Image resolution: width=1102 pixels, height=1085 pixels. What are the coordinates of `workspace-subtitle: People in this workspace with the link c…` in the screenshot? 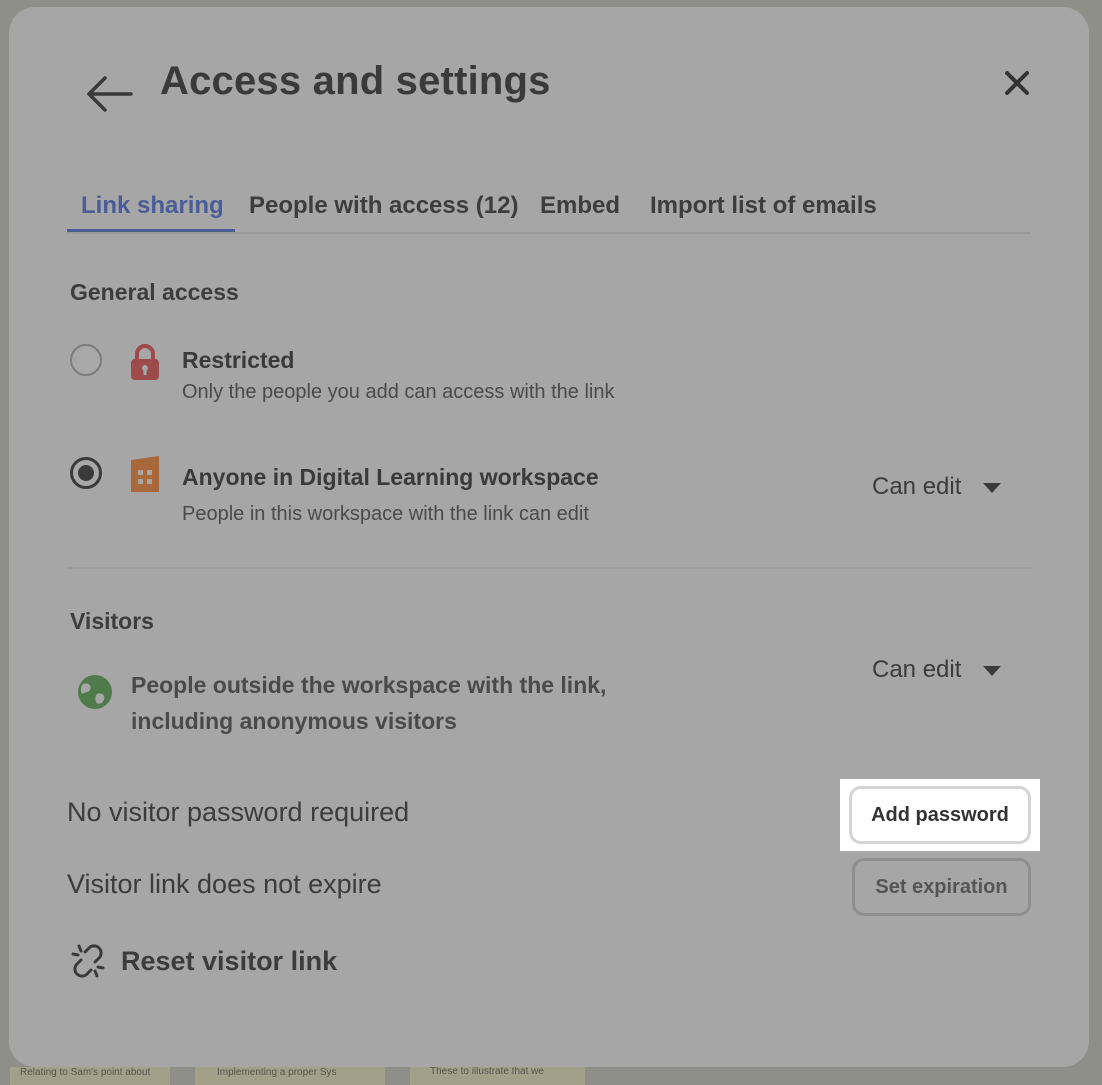 It's located at (385, 514).